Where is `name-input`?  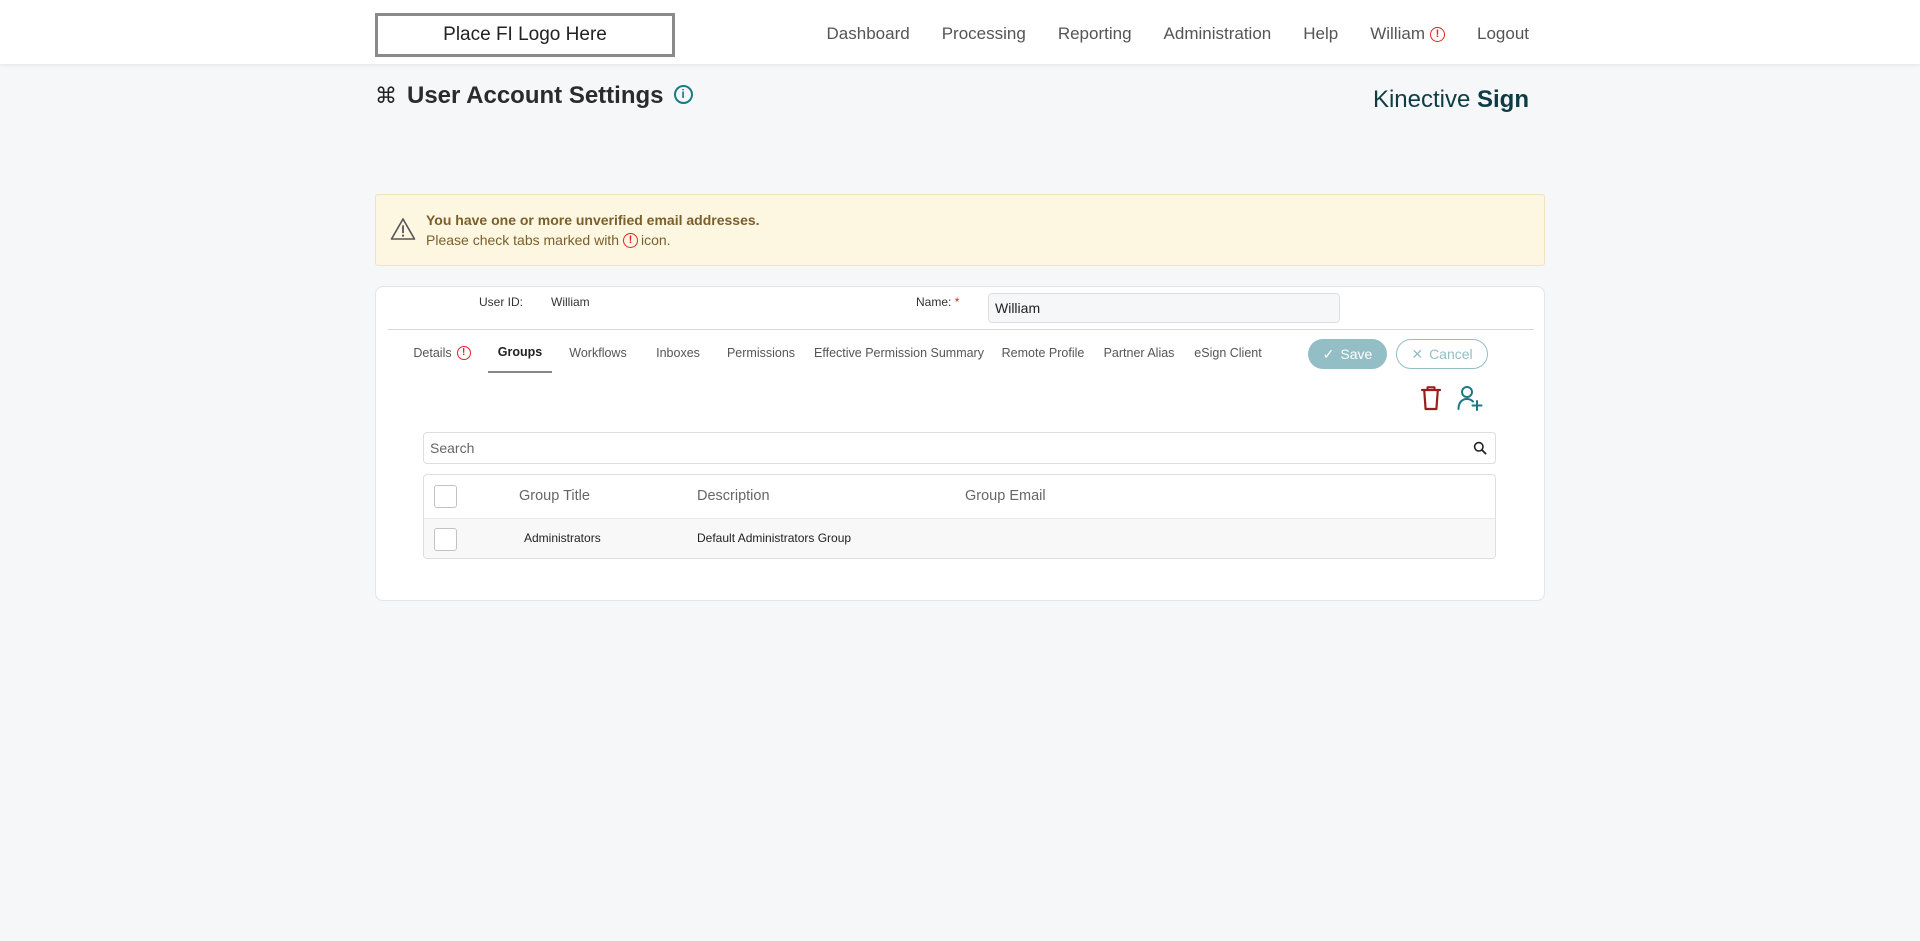
name-input is located at coordinates (1164, 308).